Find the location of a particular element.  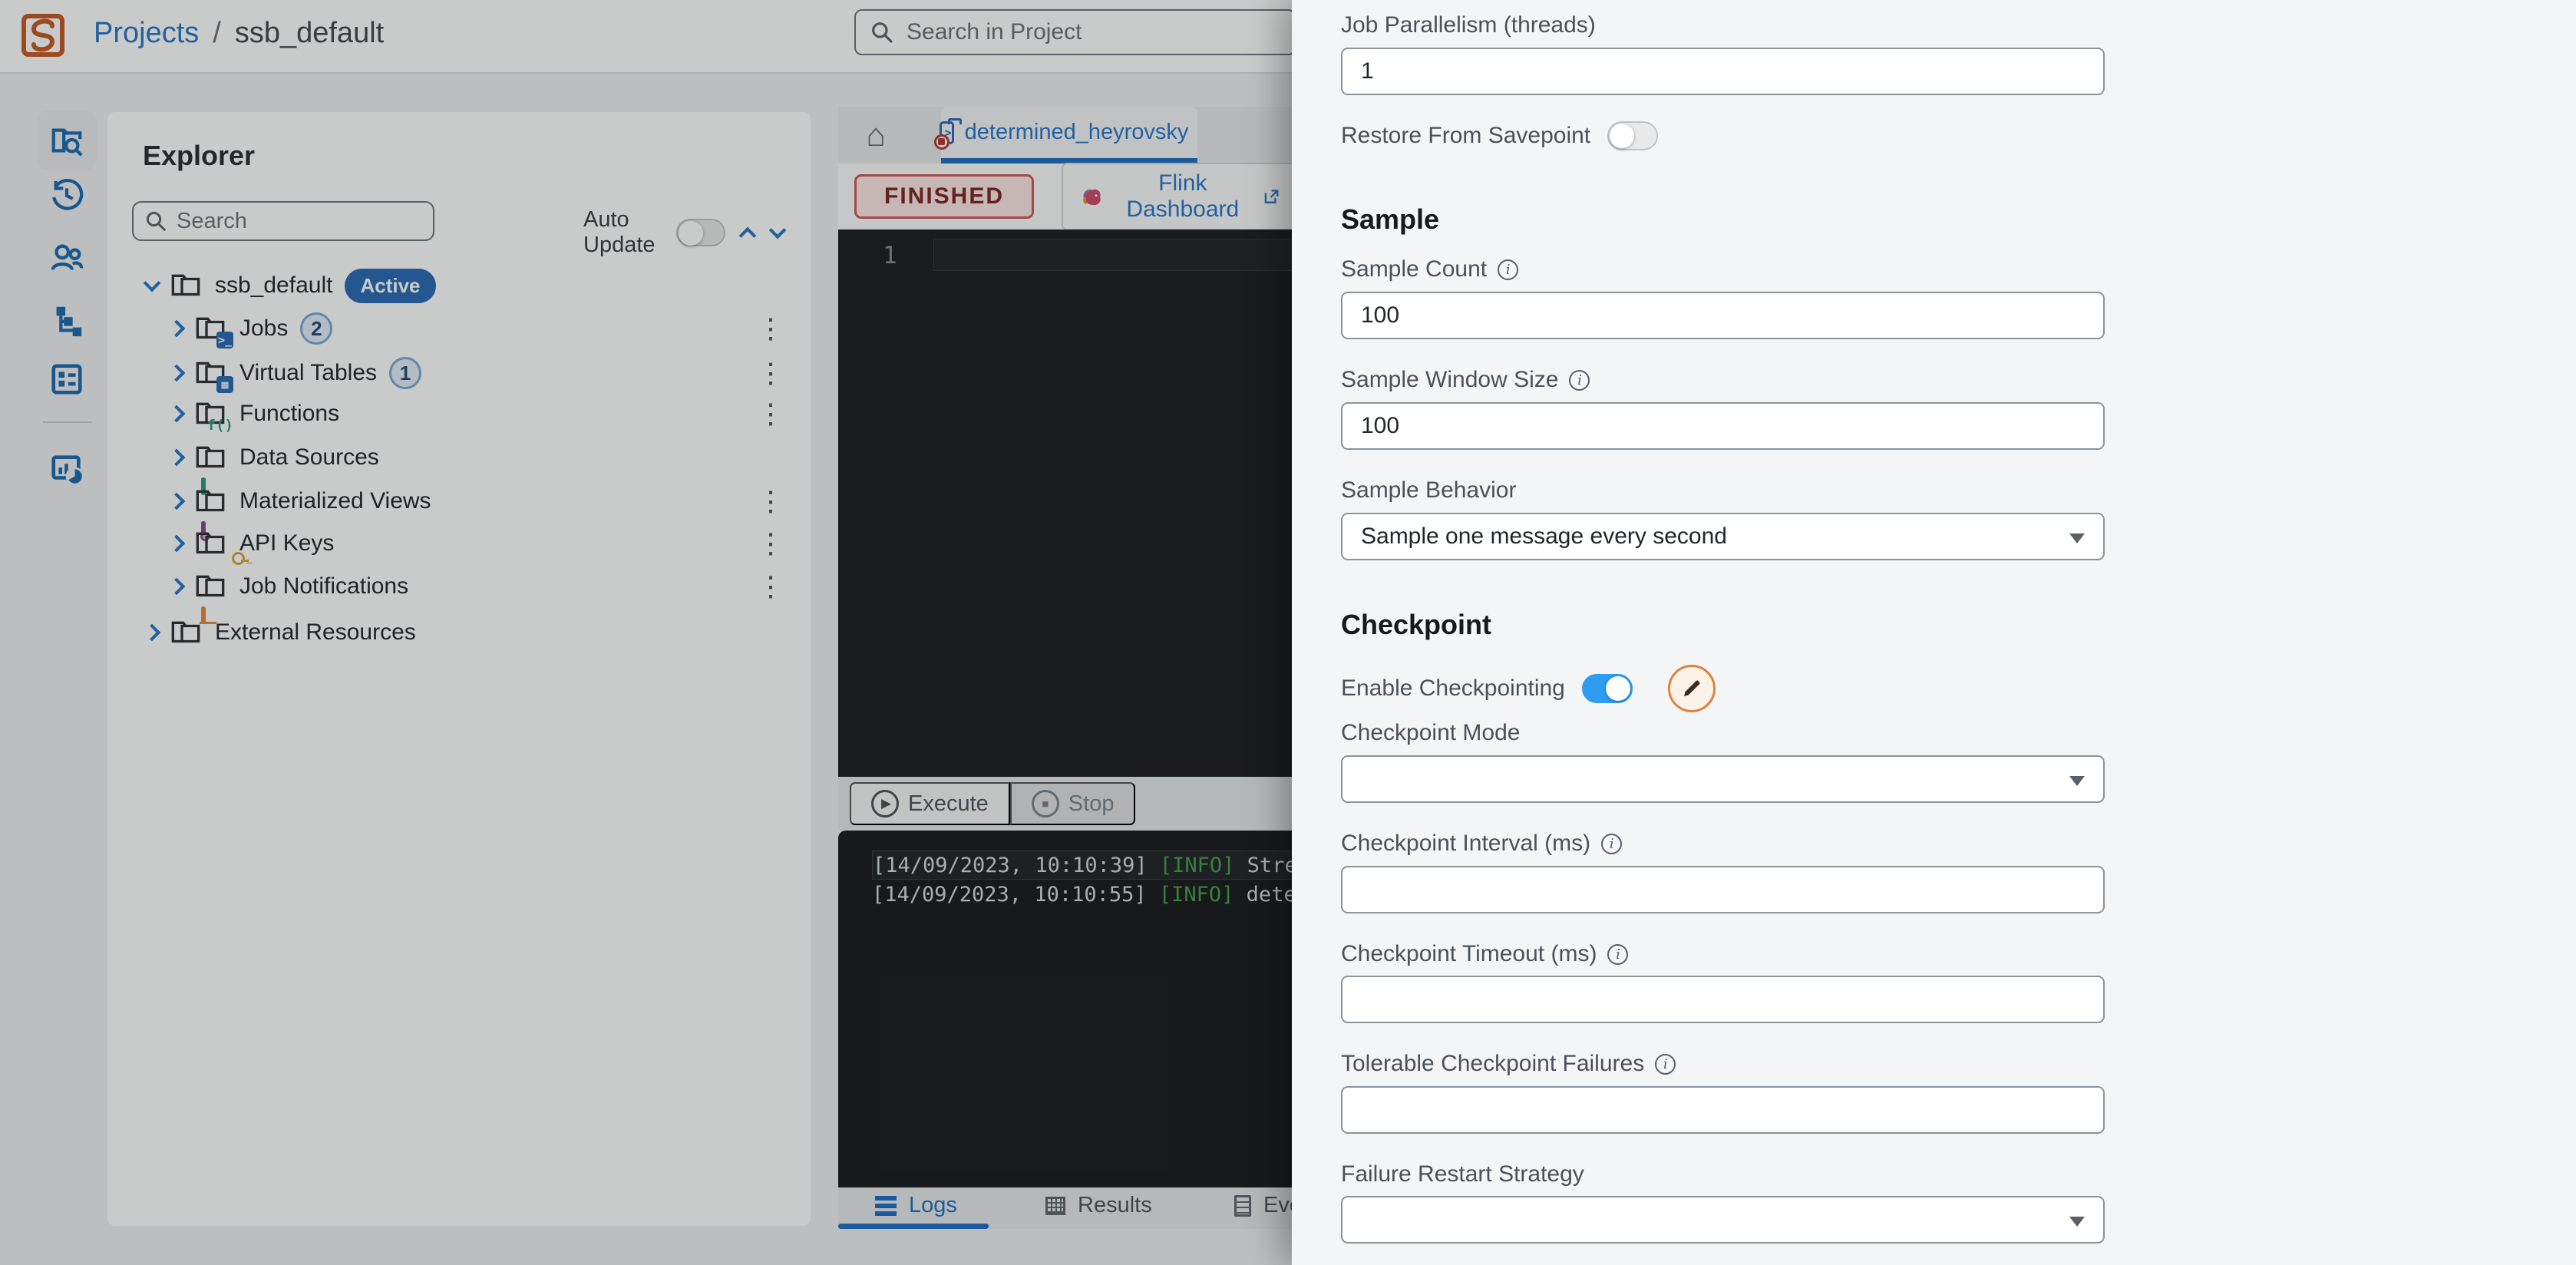

job-parallelism-input is located at coordinates (1723, 71).